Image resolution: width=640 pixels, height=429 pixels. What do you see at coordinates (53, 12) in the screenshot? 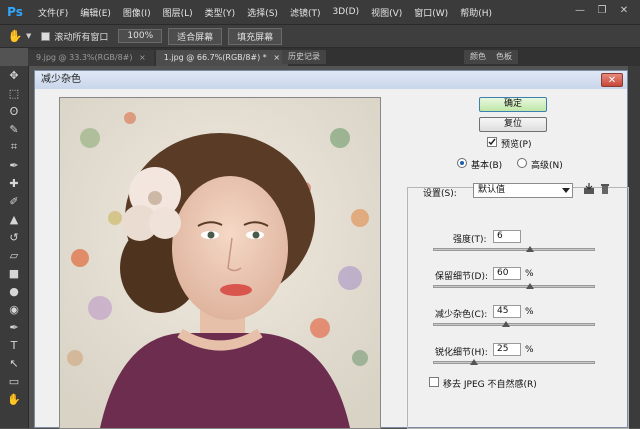
I see `menu-file: 文件(F)` at bounding box center [53, 12].